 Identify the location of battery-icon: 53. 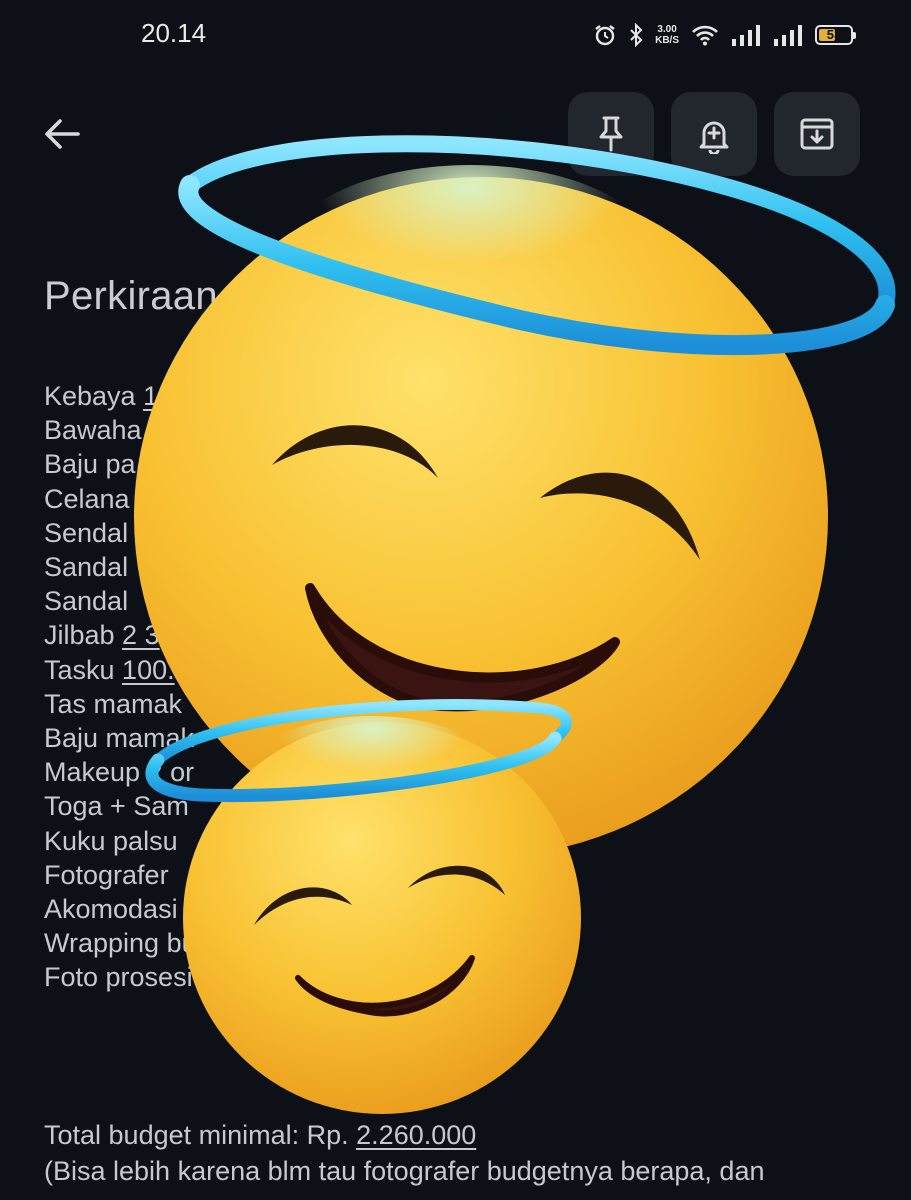
(835, 35).